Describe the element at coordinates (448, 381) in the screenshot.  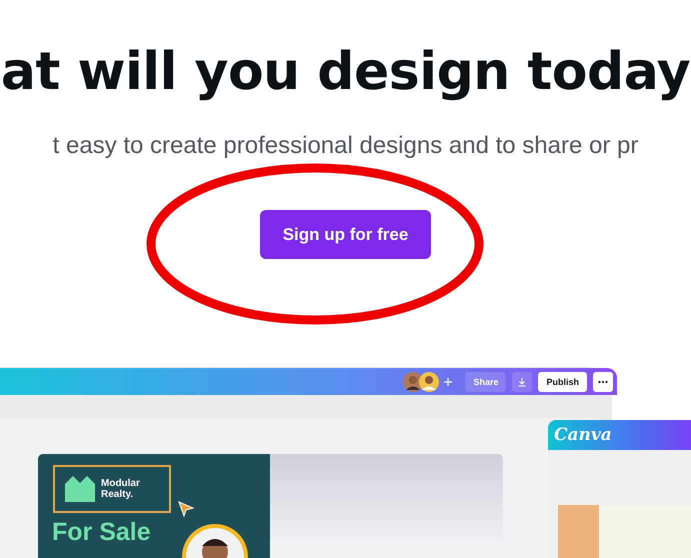
I see `plus-icon` at that location.